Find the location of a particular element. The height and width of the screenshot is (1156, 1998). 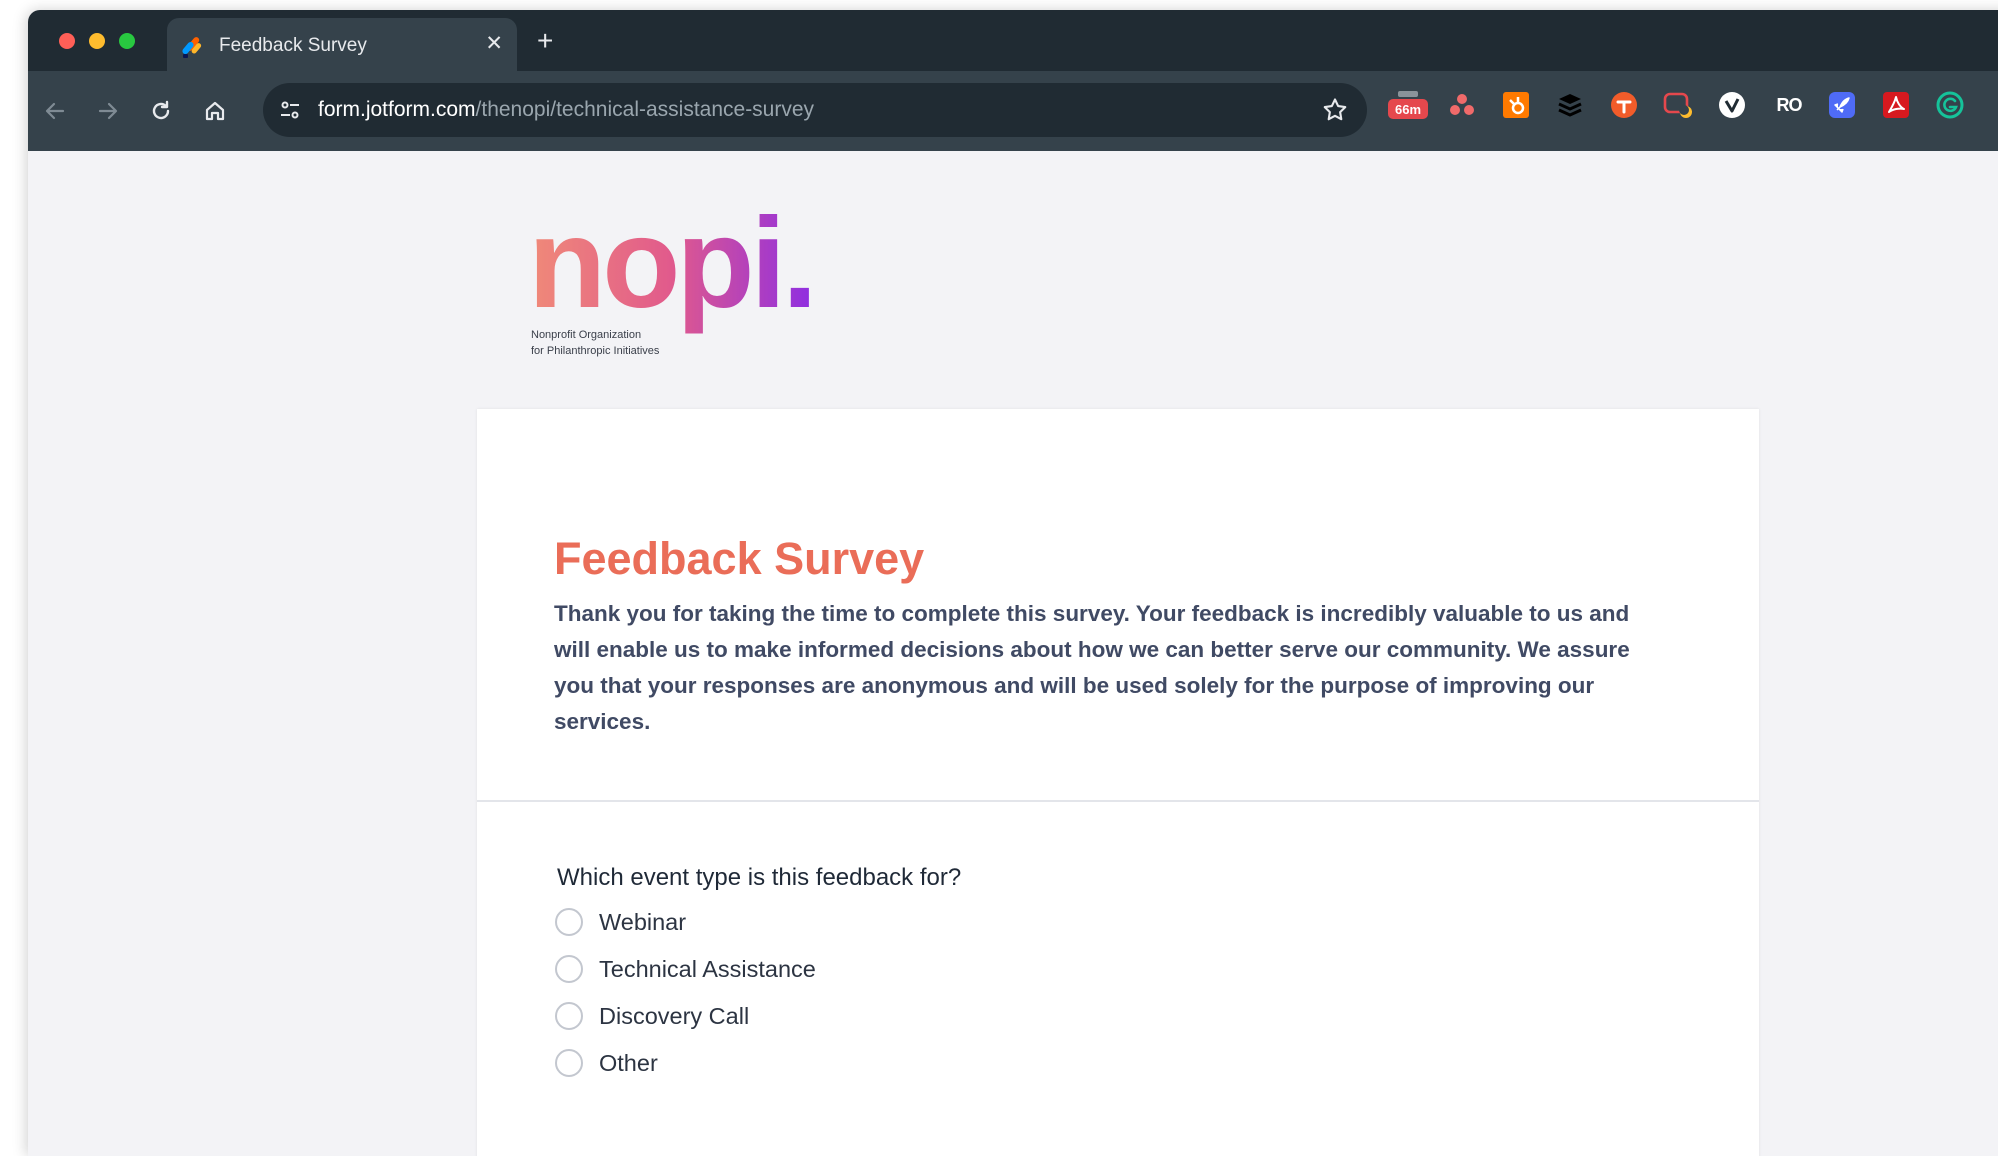

maximize-window-button is located at coordinates (127, 41).